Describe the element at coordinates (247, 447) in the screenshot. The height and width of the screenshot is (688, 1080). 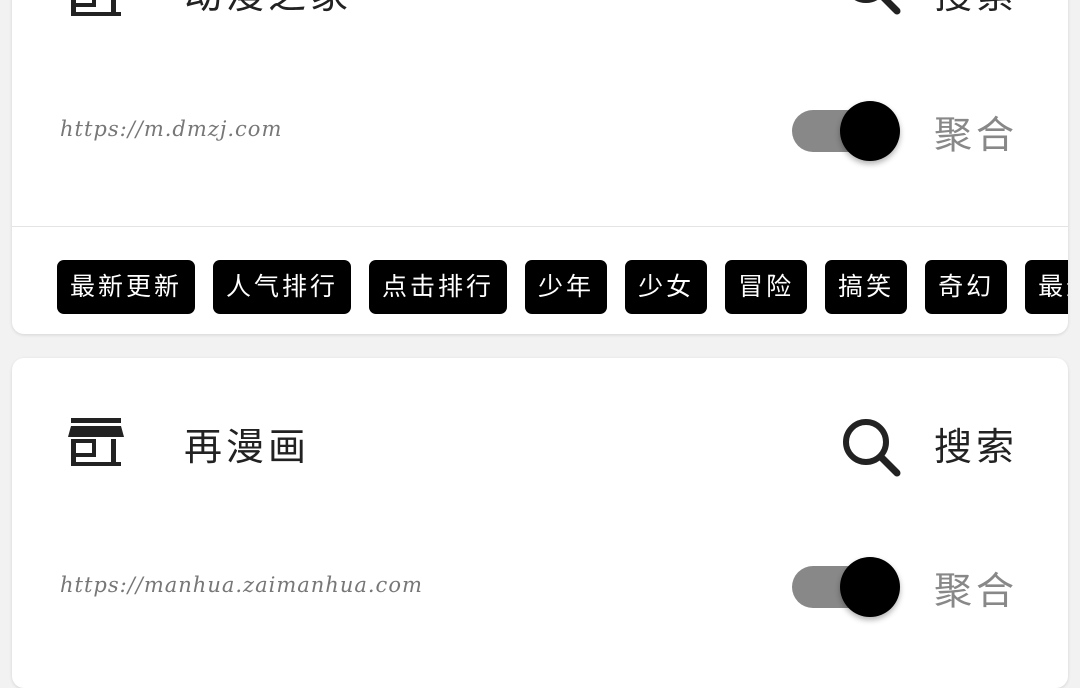
I see `source-title: 再漫画` at that location.